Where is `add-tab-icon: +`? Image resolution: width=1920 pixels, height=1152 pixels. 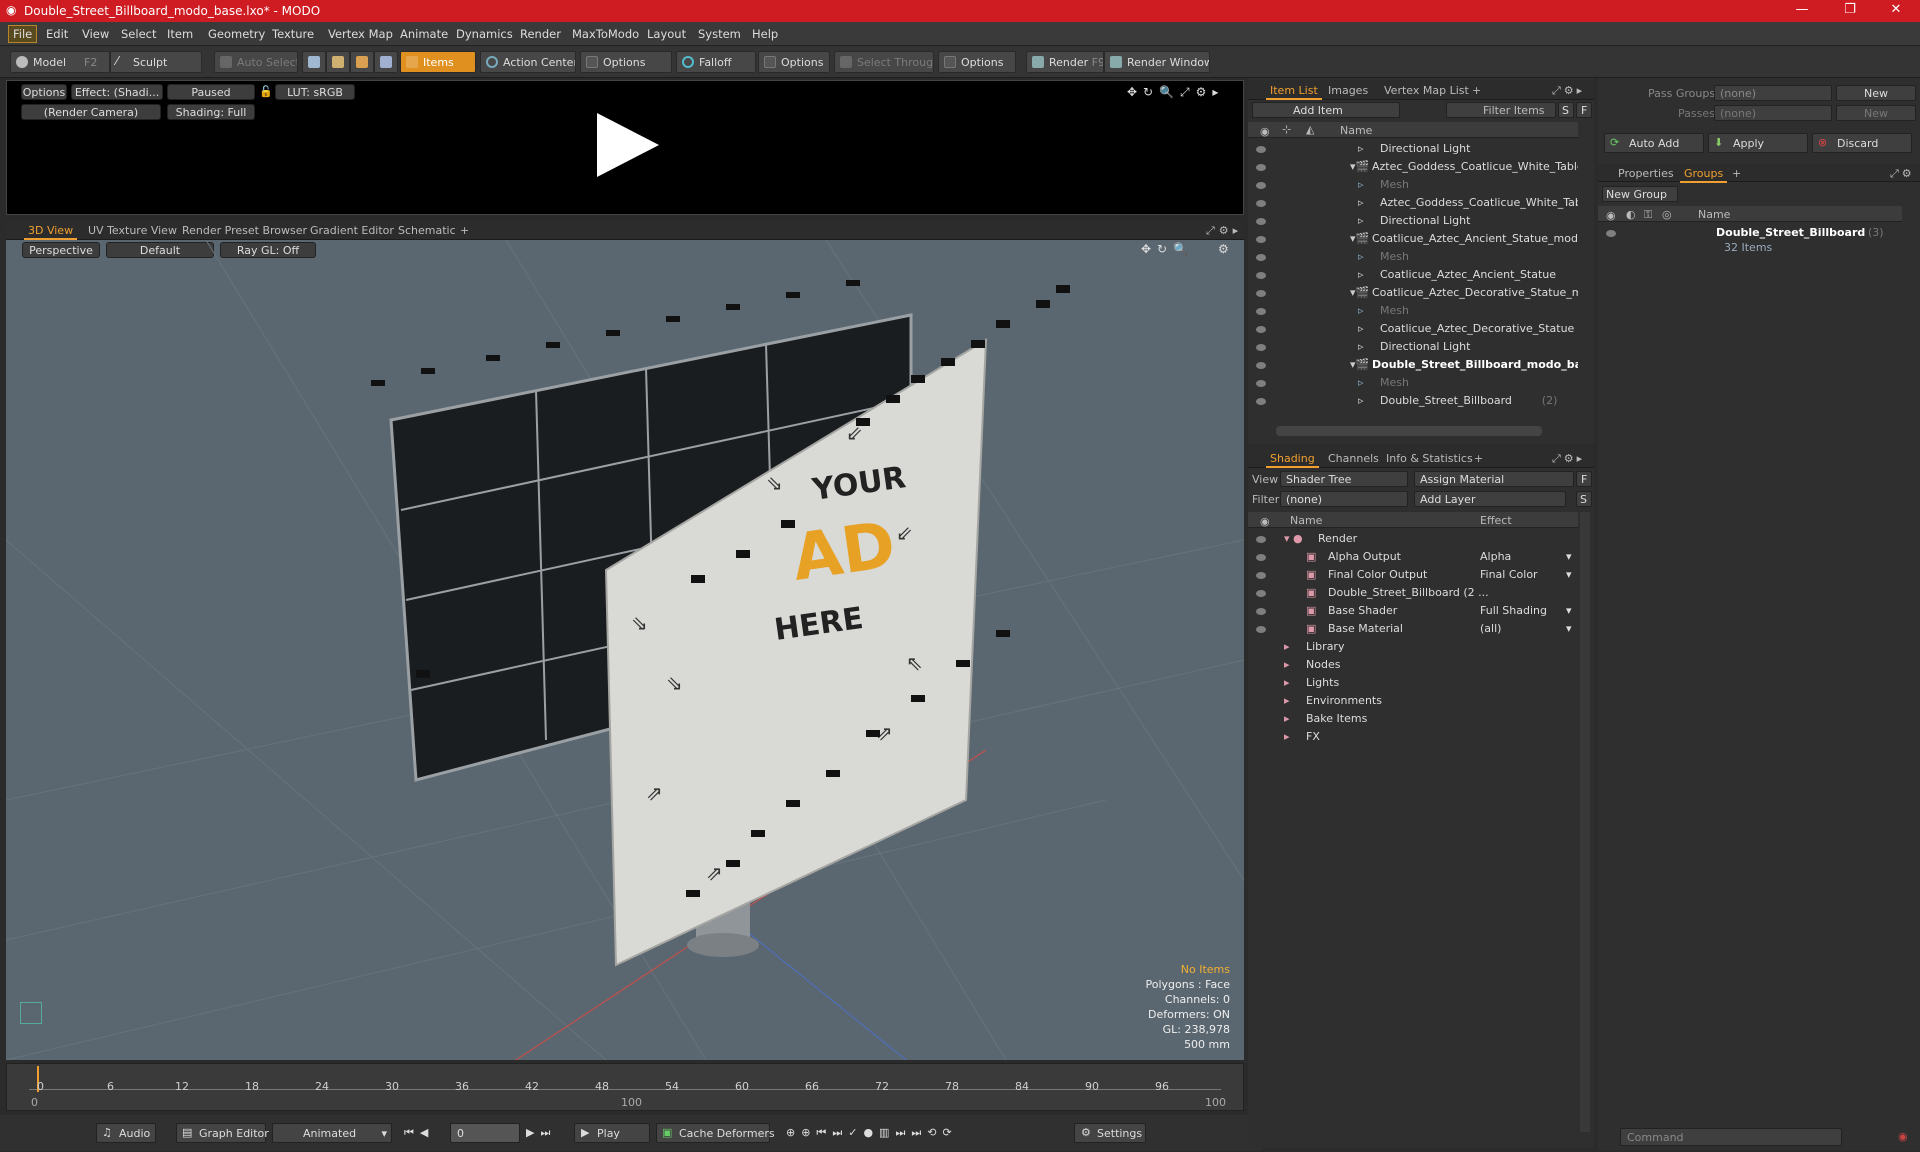 add-tab-icon: + is located at coordinates (464, 230).